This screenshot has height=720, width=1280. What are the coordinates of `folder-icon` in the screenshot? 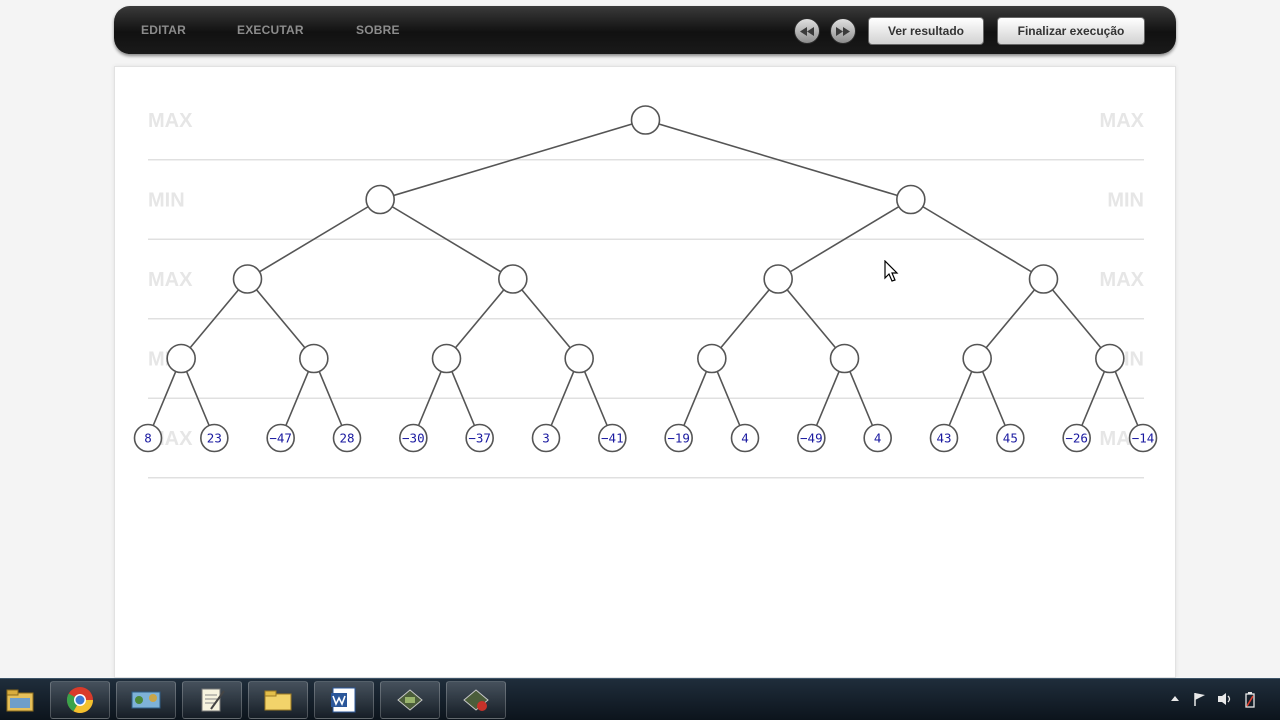 It's located at (278, 700).